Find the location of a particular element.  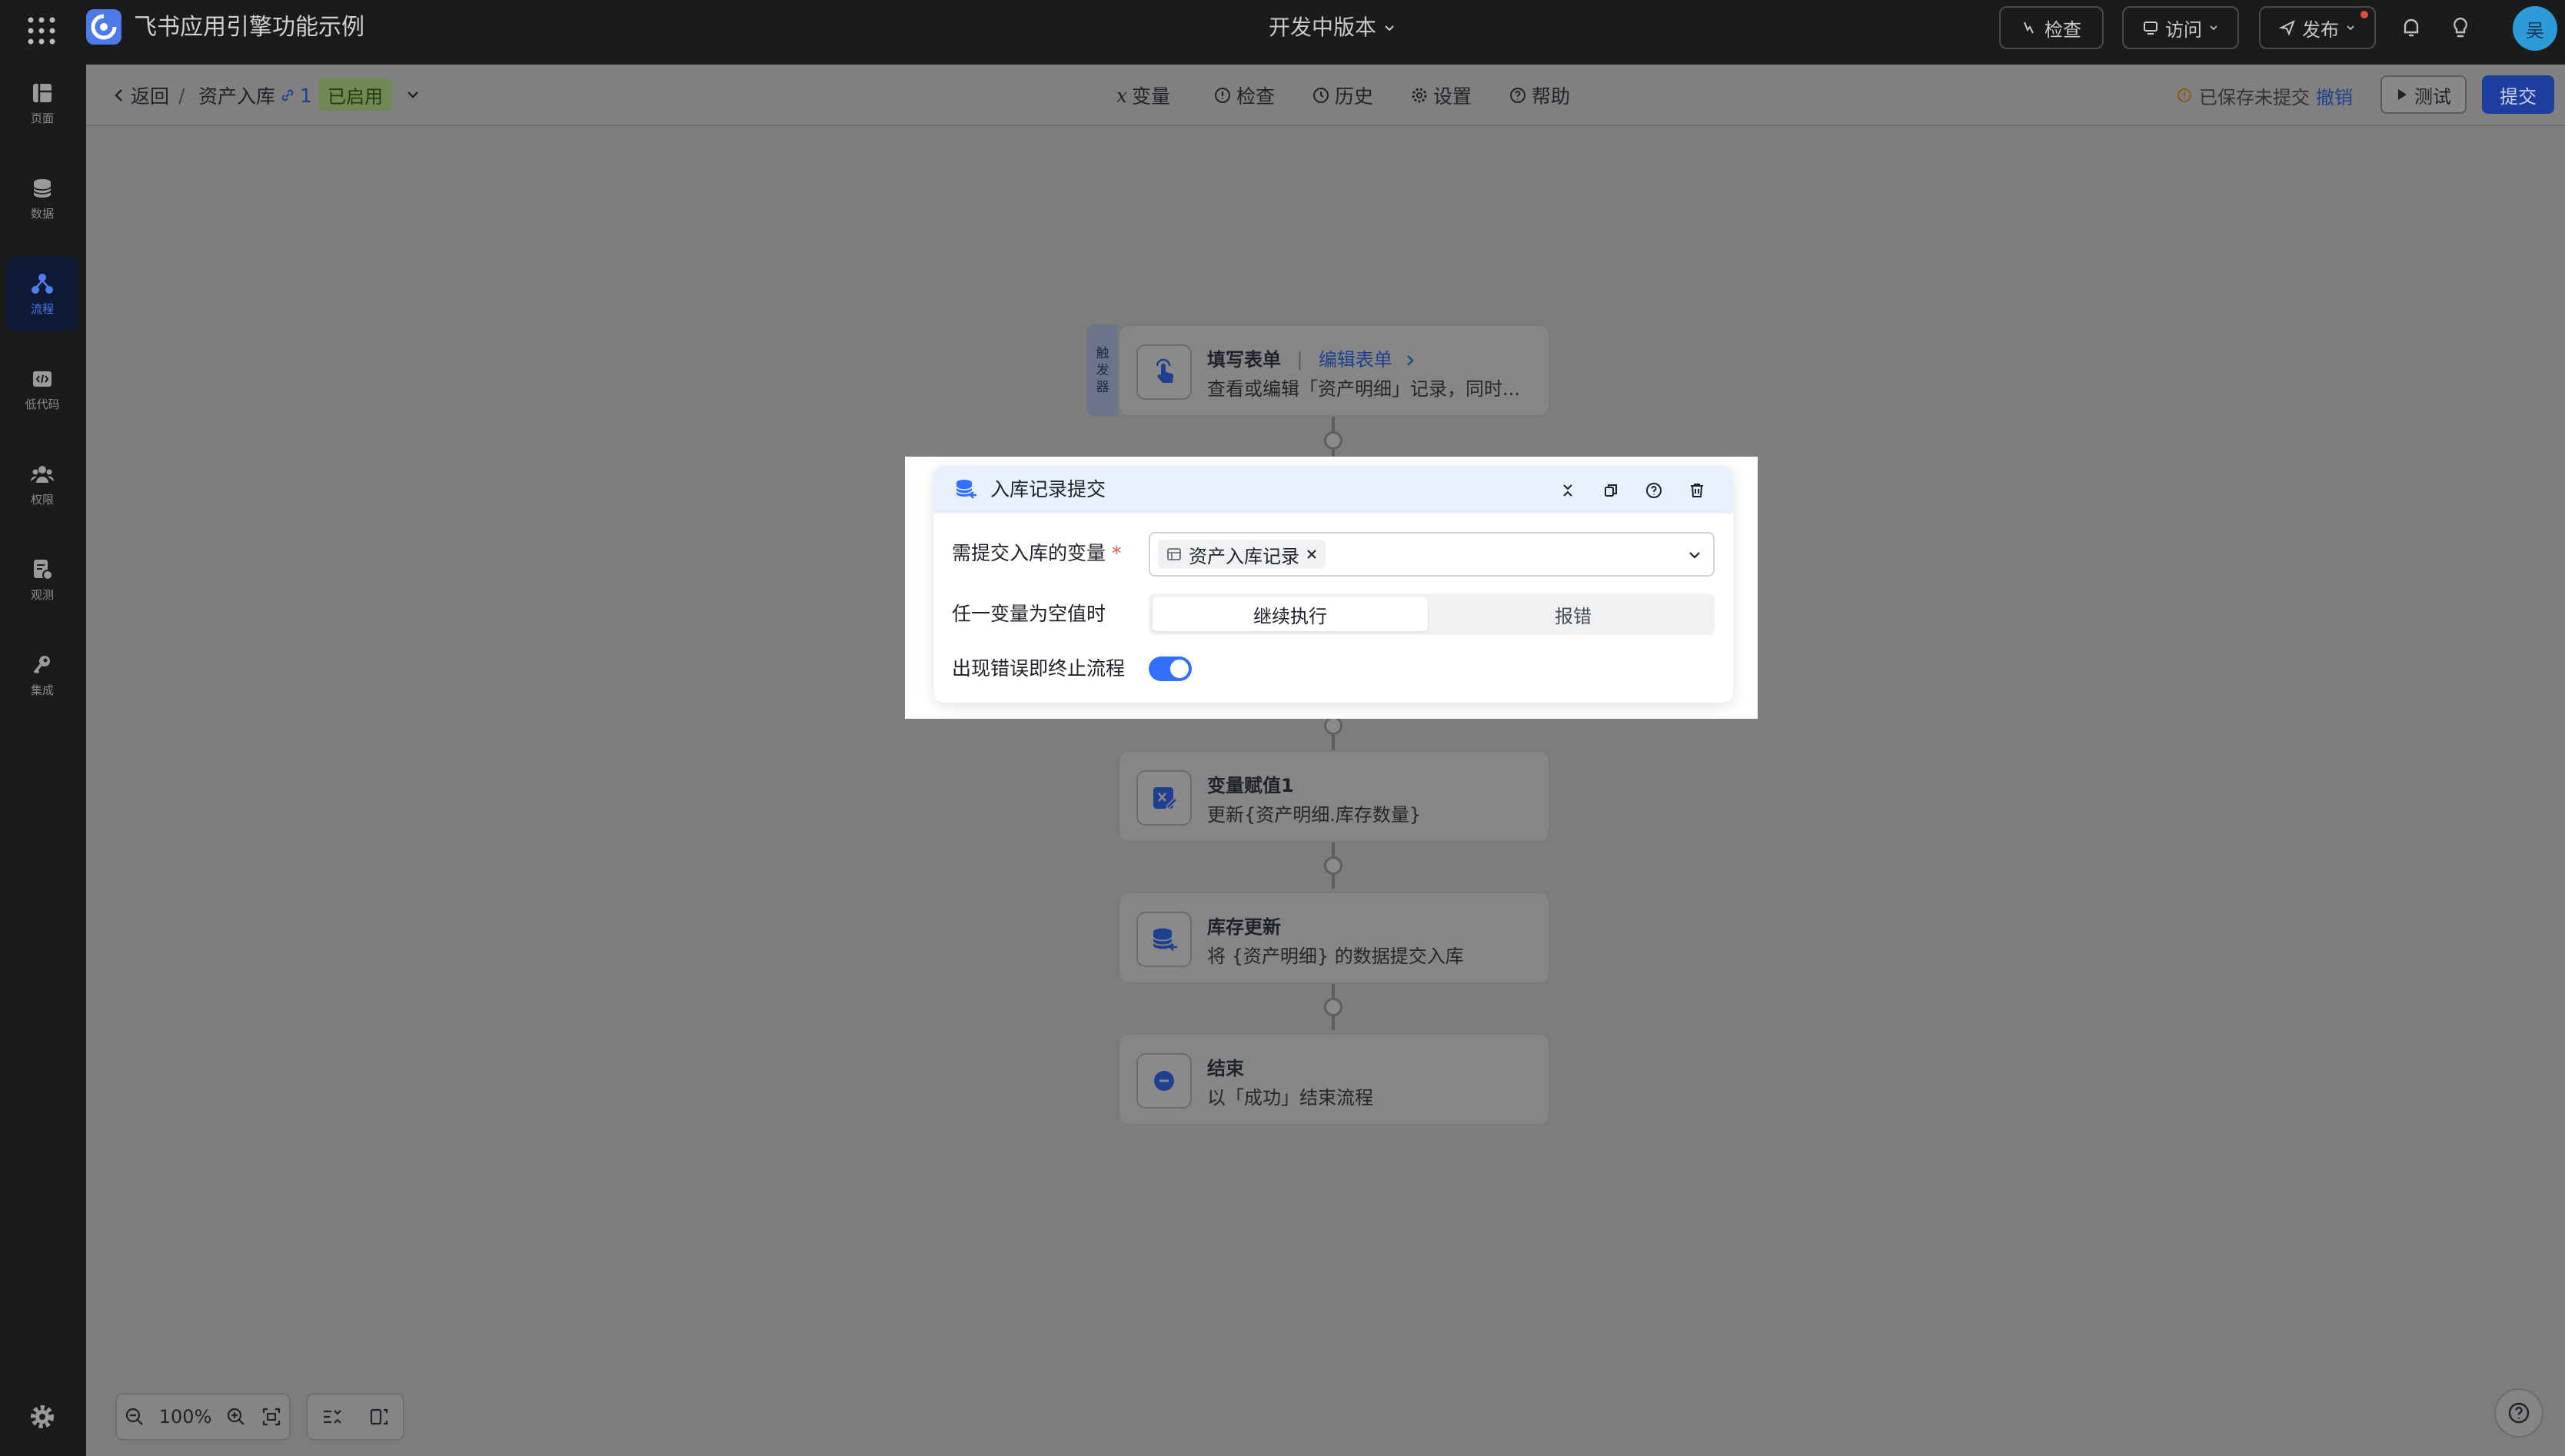

stop-icon is located at coordinates (1164, 1081).